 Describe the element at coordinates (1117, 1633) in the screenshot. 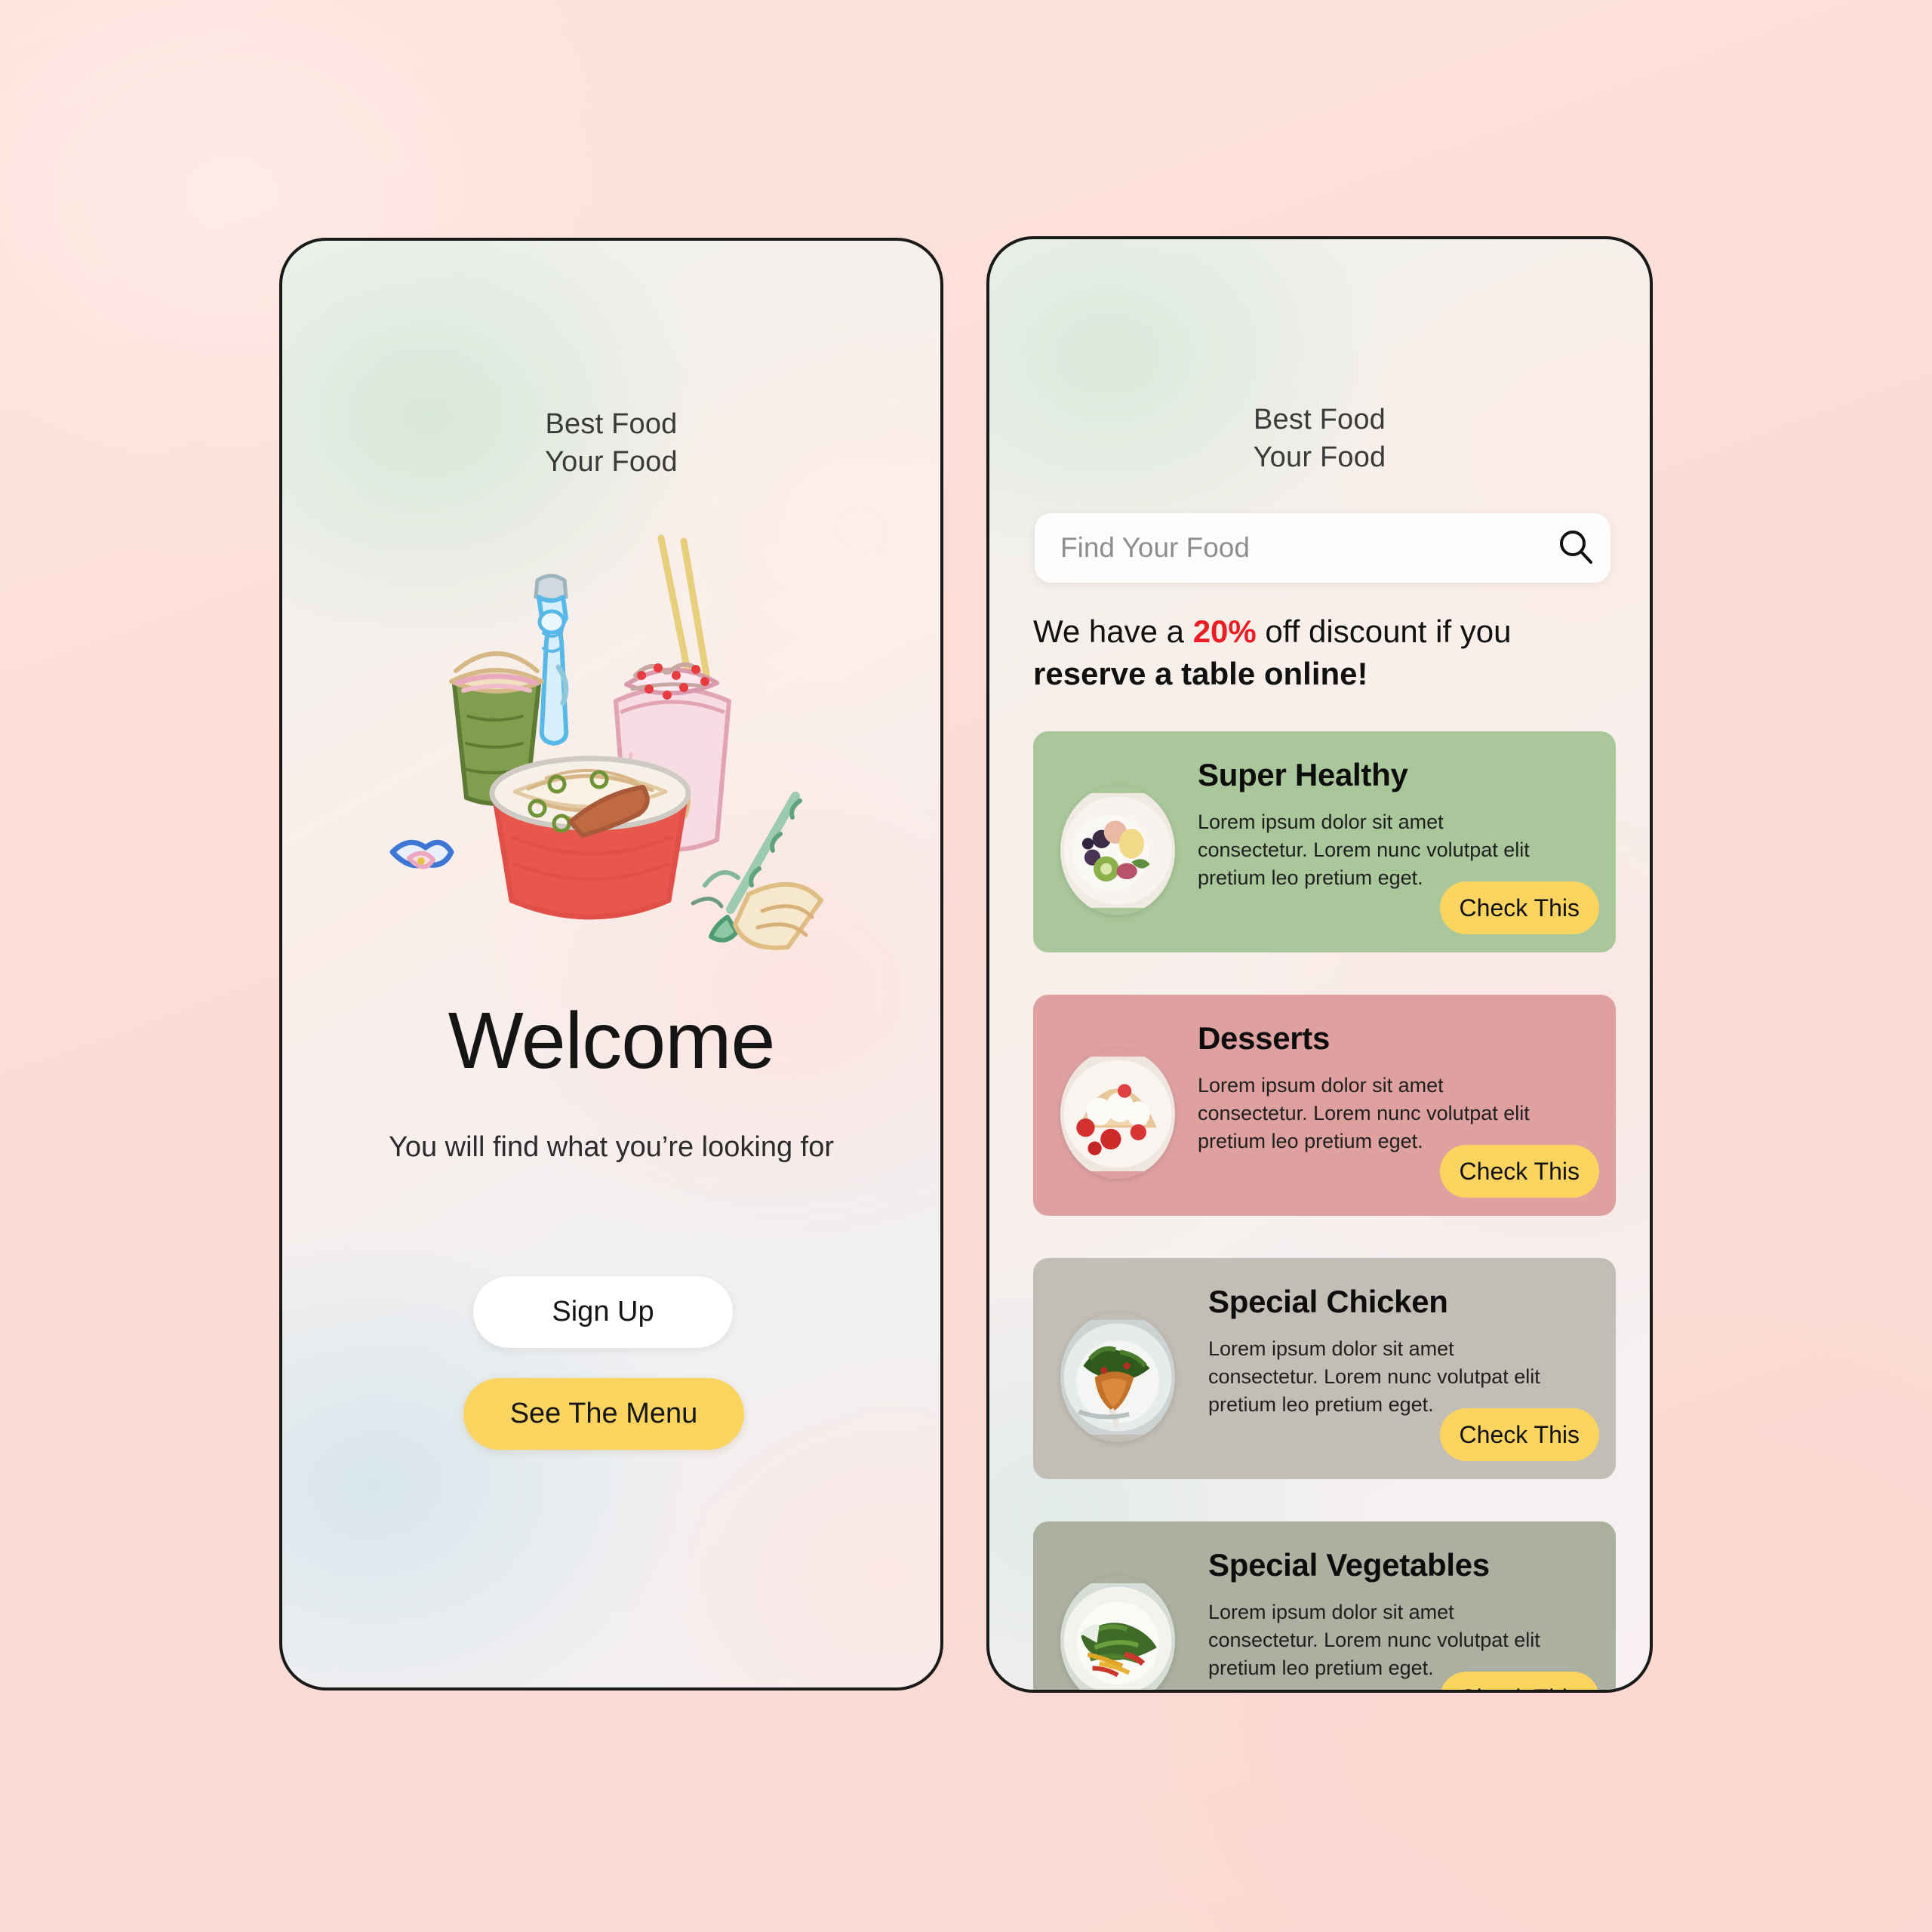

I see `vegetable-plate-photo` at that location.